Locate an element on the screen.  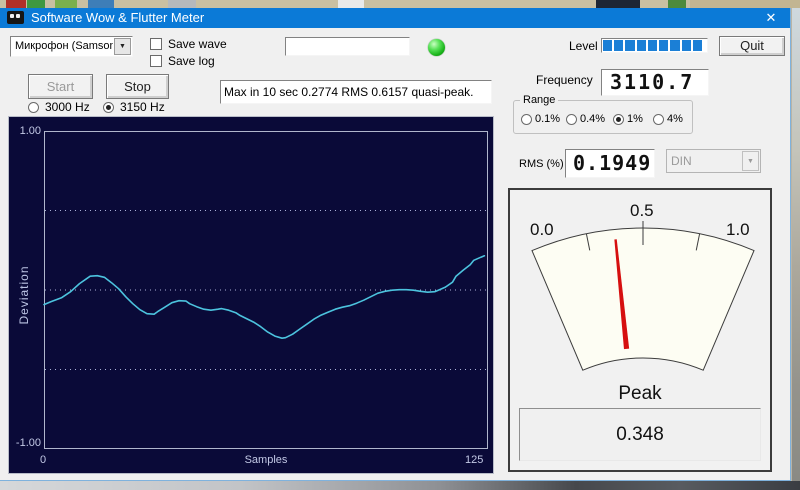
level-label: Level is located at coordinates (583, 46).